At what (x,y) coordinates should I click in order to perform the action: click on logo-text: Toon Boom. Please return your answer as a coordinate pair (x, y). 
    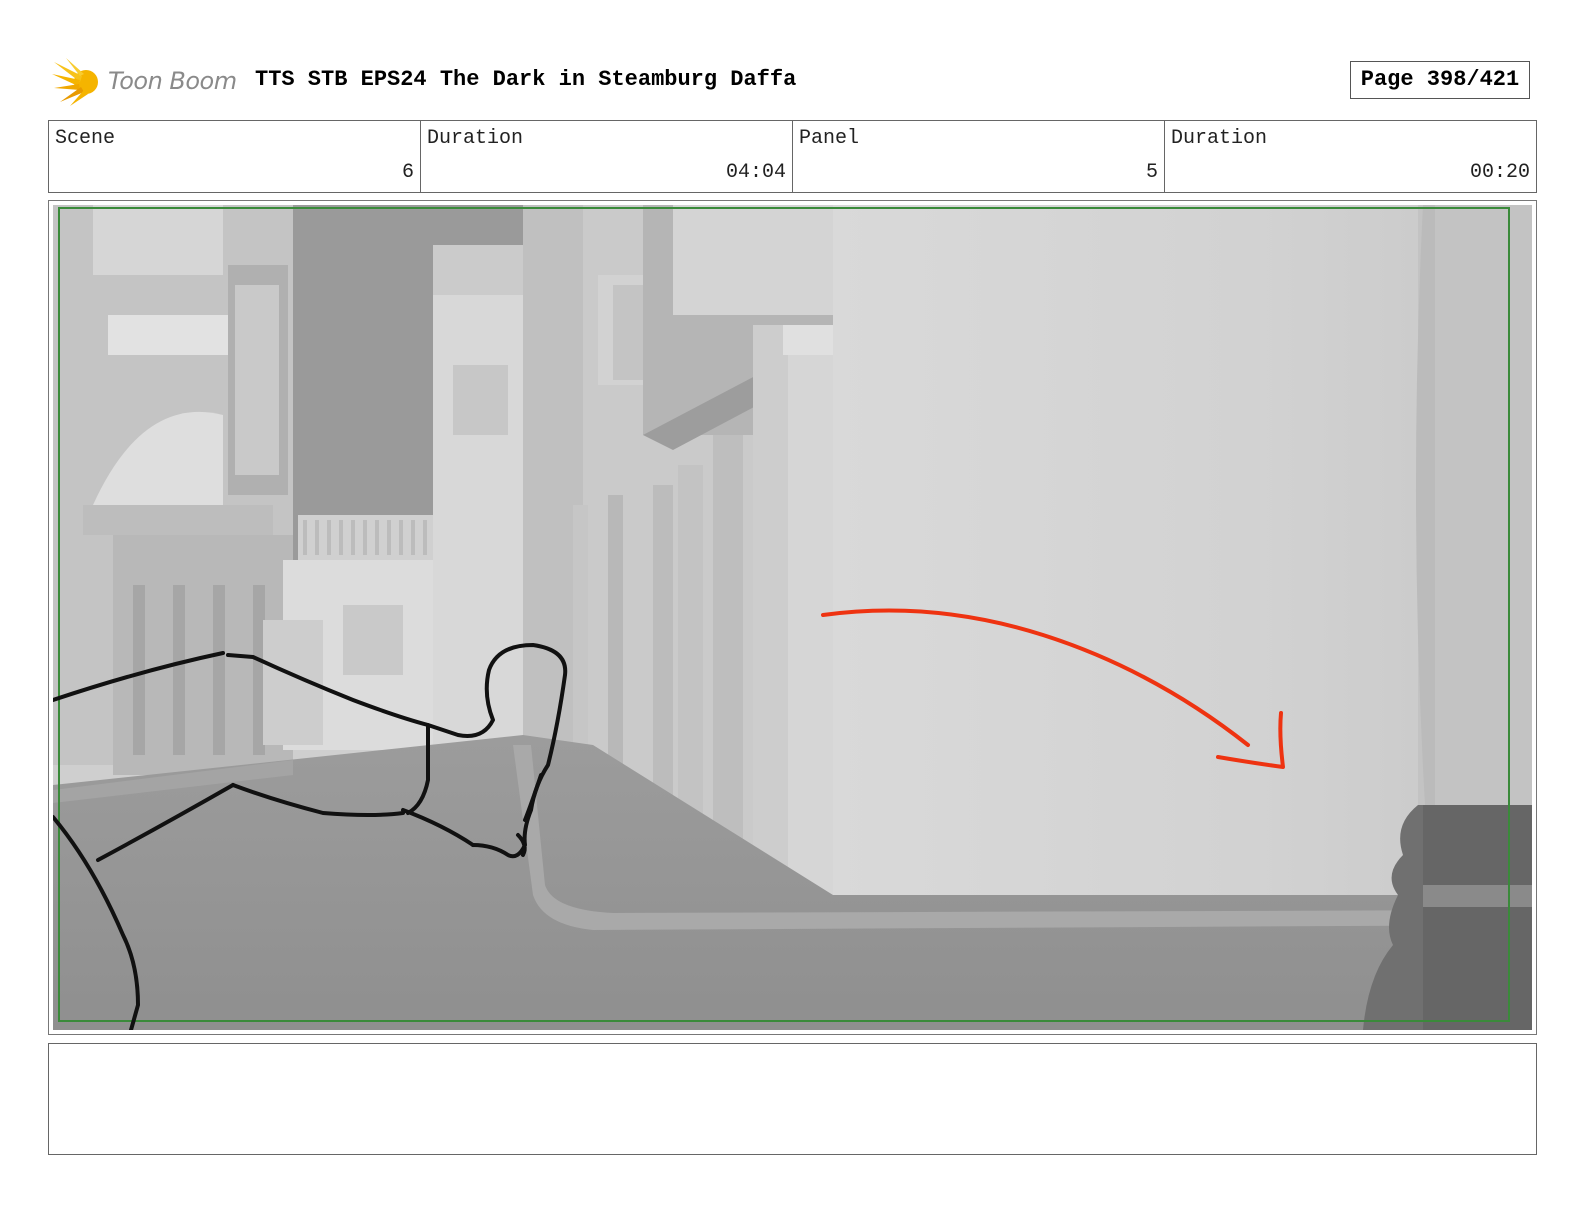
    Looking at the image, I should click on (172, 81).